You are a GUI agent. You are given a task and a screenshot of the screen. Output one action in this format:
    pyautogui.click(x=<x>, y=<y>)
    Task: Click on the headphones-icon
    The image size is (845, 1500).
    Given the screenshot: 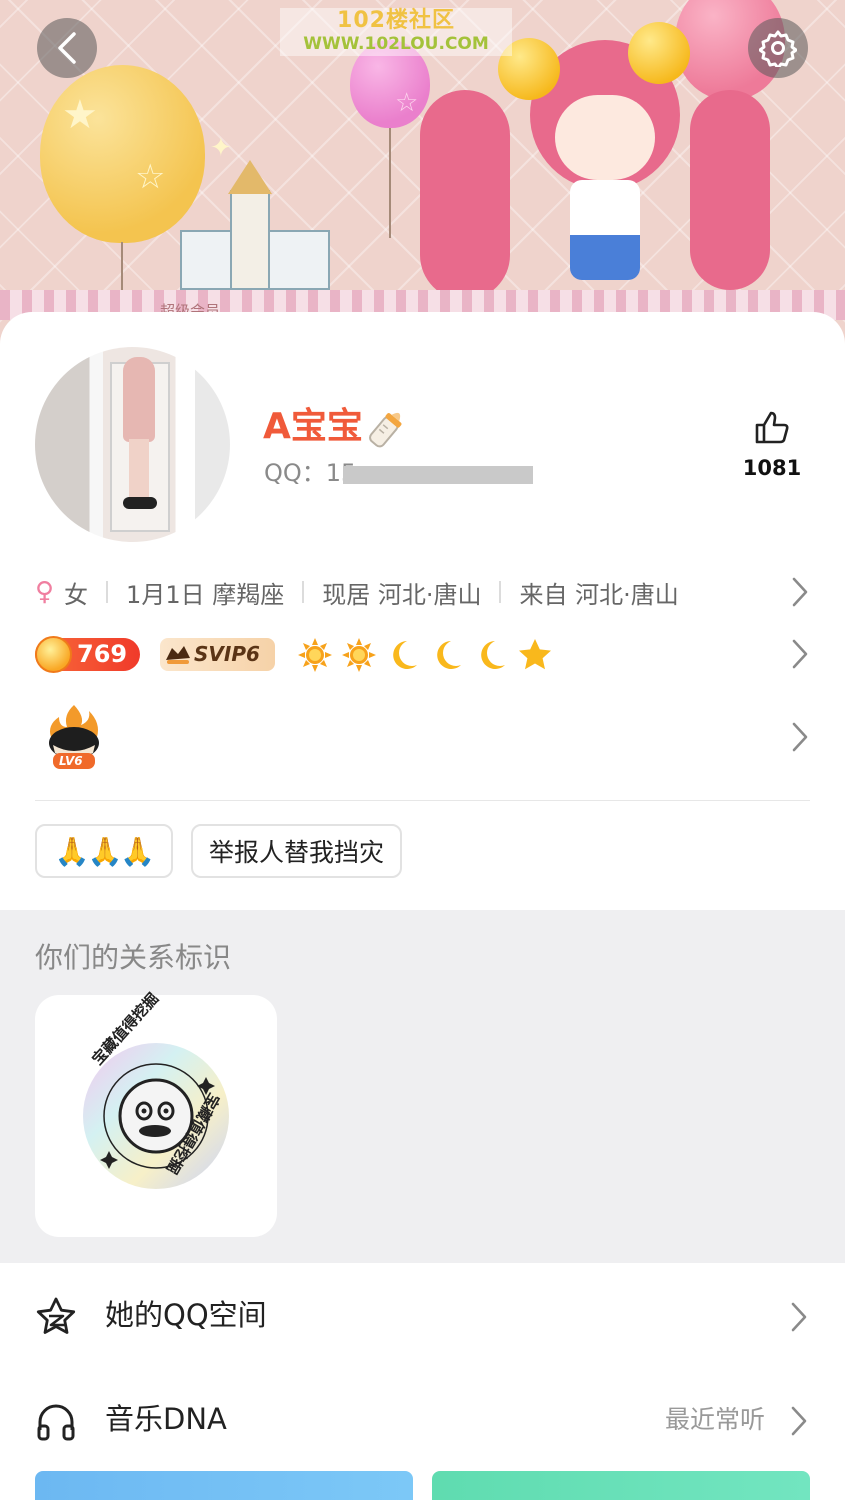 What is the action you would take?
    pyautogui.click(x=56, y=1422)
    